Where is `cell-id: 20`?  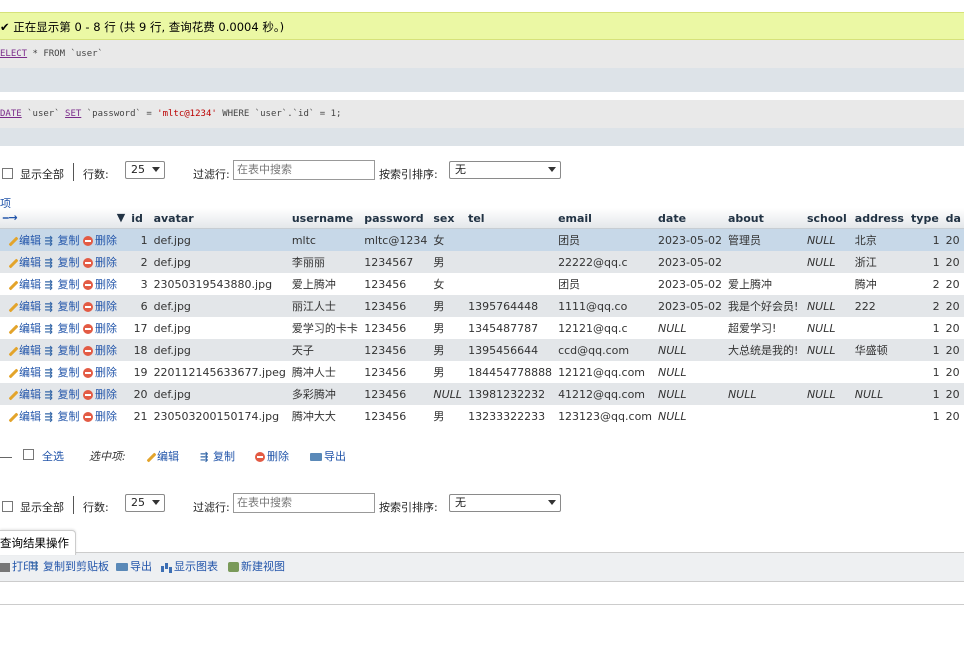
cell-id: 20 is located at coordinates (139, 394).